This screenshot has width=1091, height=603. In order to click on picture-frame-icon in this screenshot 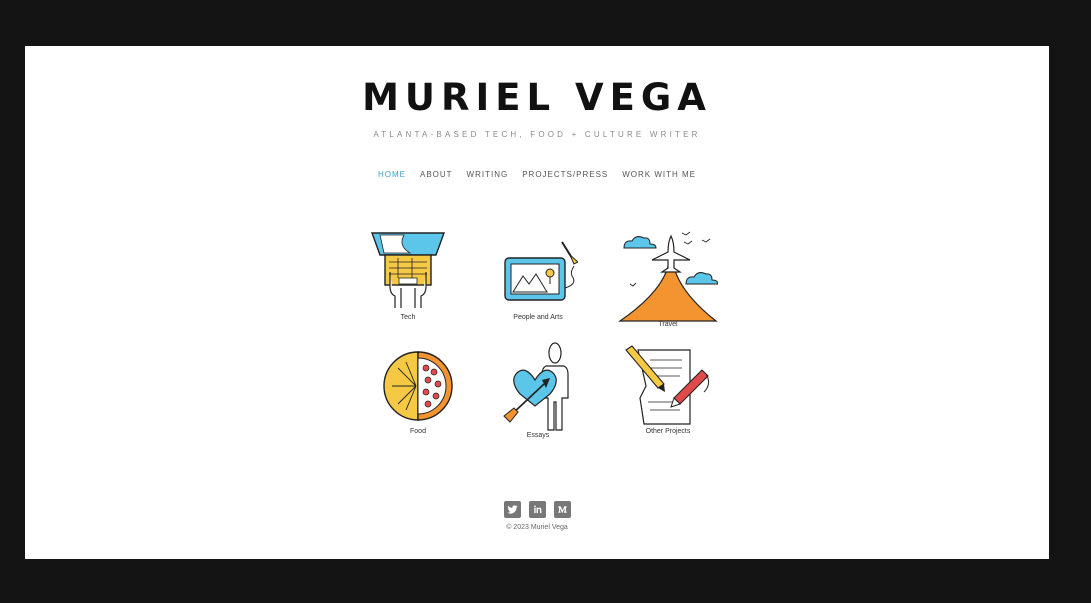, I will do `click(541, 271)`.